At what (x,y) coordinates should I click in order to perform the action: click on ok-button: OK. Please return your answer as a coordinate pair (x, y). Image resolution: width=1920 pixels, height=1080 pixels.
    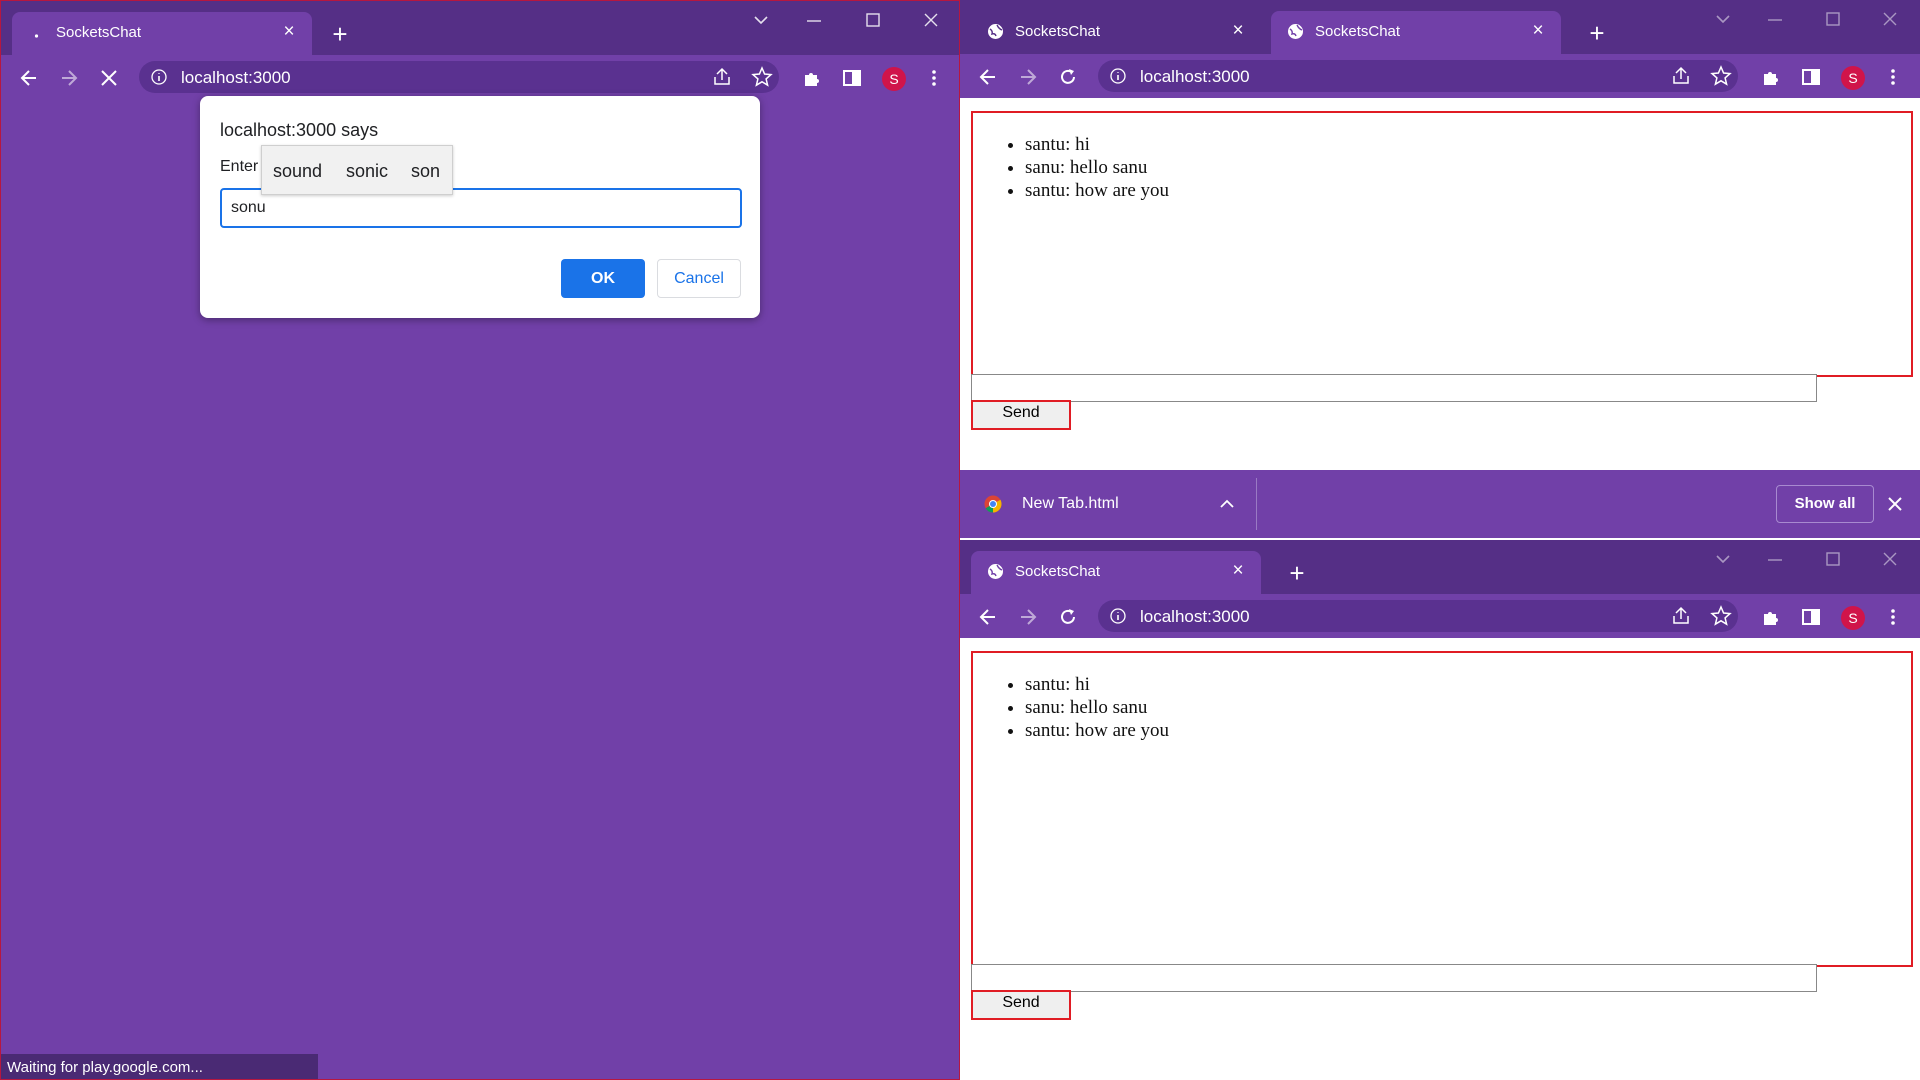
    Looking at the image, I should click on (603, 278).